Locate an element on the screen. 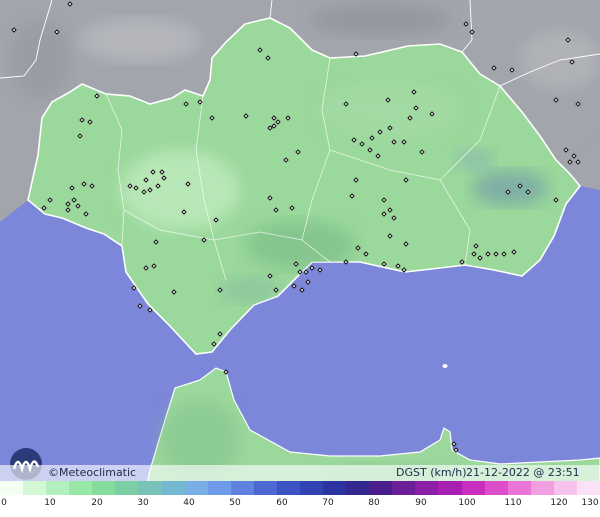  legend-tick-label: 90 is located at coordinates (421, 503).